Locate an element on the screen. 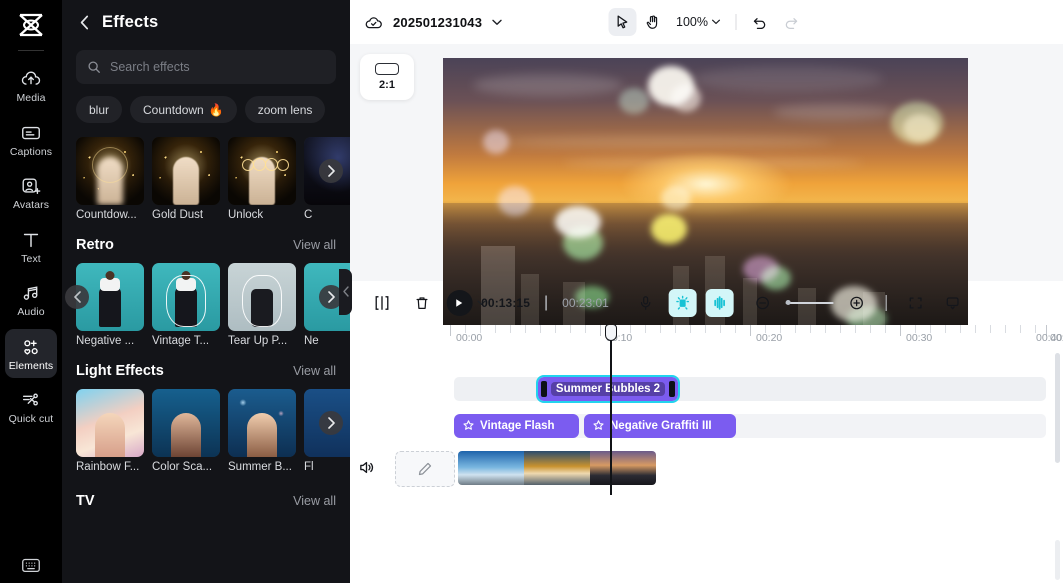 This screenshot has height=583, width=1063. timeline-zoom-slider is located at coordinates (809, 302).